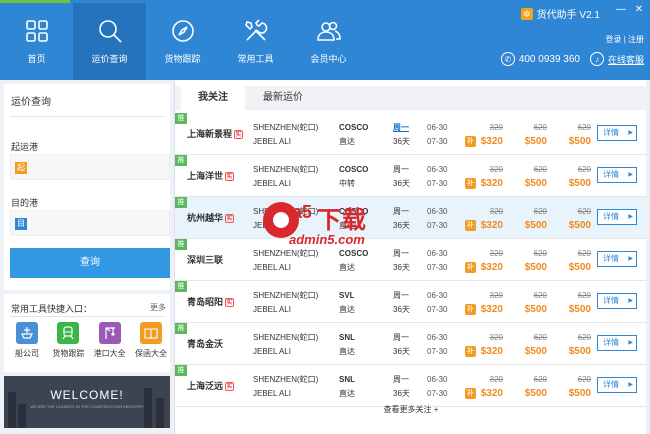 This screenshot has height=434, width=650. What do you see at coordinates (334, 223) in the screenshot?
I see `watermark: a5 下载 admin5.com` at bounding box center [334, 223].